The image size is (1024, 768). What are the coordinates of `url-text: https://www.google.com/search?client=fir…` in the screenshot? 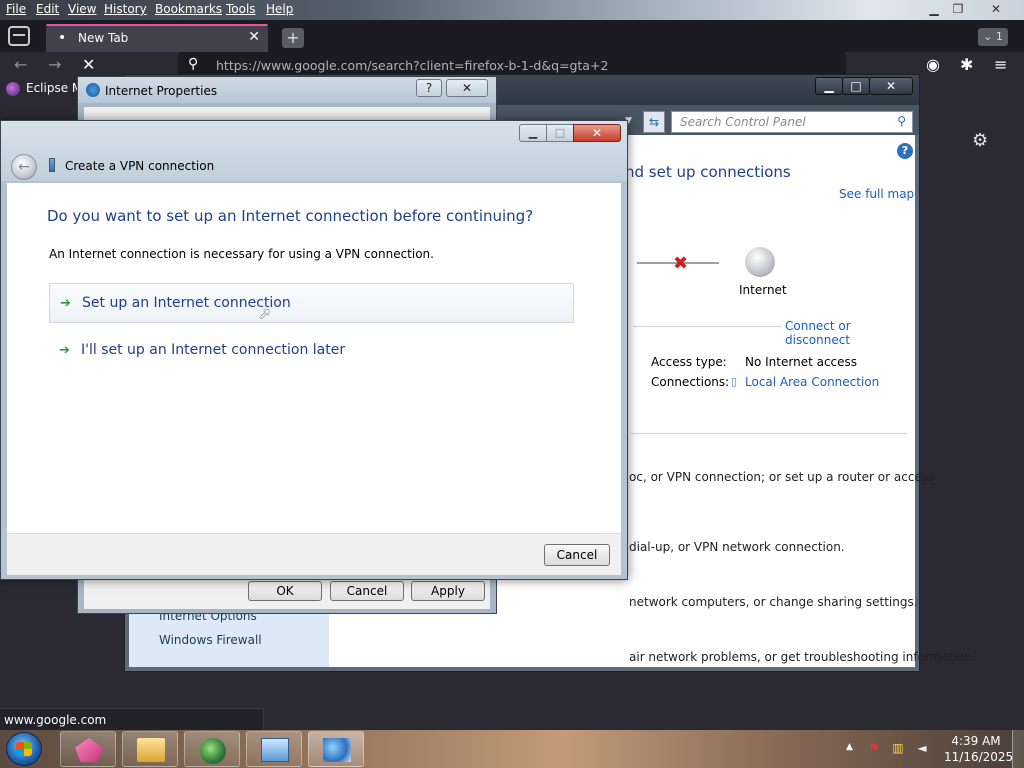 It's located at (412, 65).